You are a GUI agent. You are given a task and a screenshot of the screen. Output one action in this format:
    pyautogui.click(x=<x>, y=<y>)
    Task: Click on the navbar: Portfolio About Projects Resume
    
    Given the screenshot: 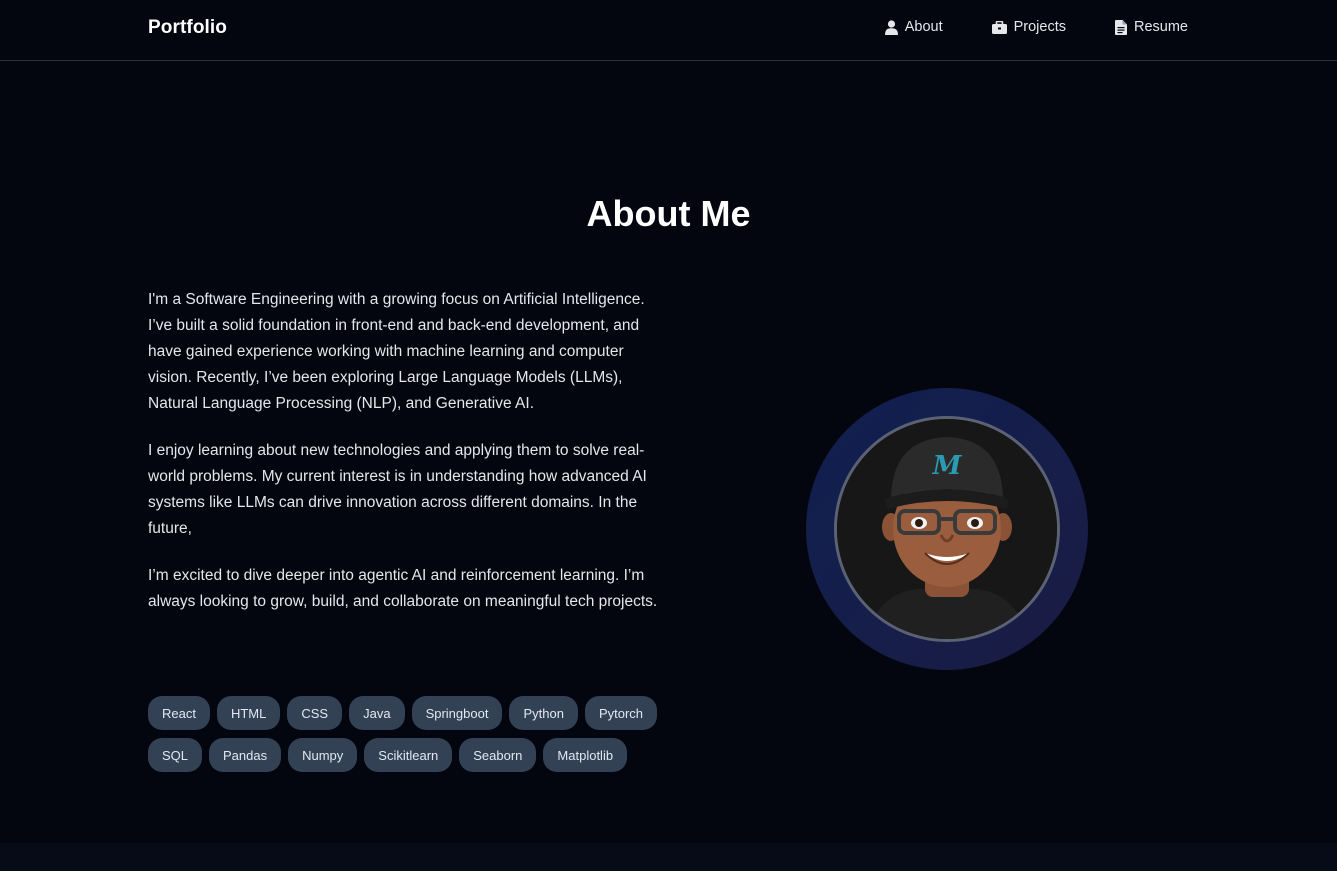 What is the action you would take?
    pyautogui.click(x=668, y=30)
    